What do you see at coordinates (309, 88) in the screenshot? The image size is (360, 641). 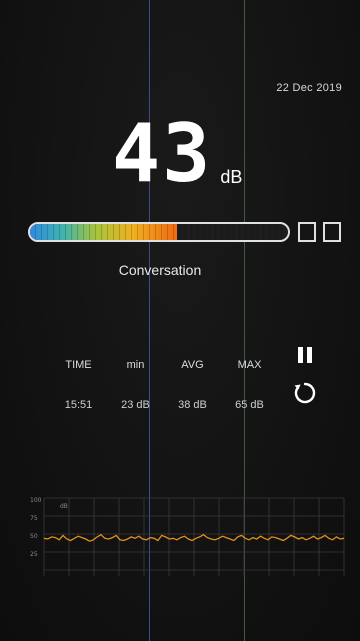 I see `date-label: 22 Dec 2019` at bounding box center [309, 88].